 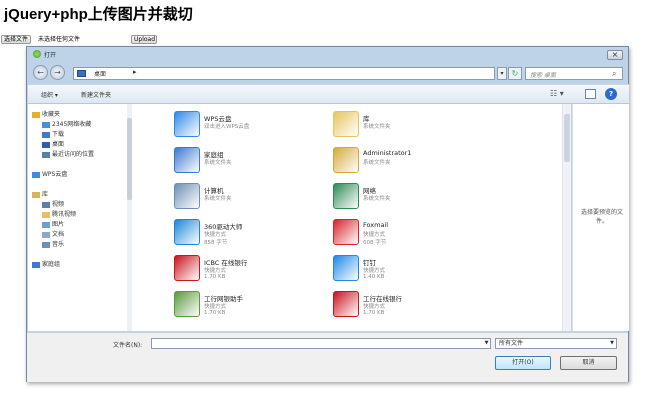 What do you see at coordinates (614, 73) in the screenshot?
I see `search-icon: ⌕` at bounding box center [614, 73].